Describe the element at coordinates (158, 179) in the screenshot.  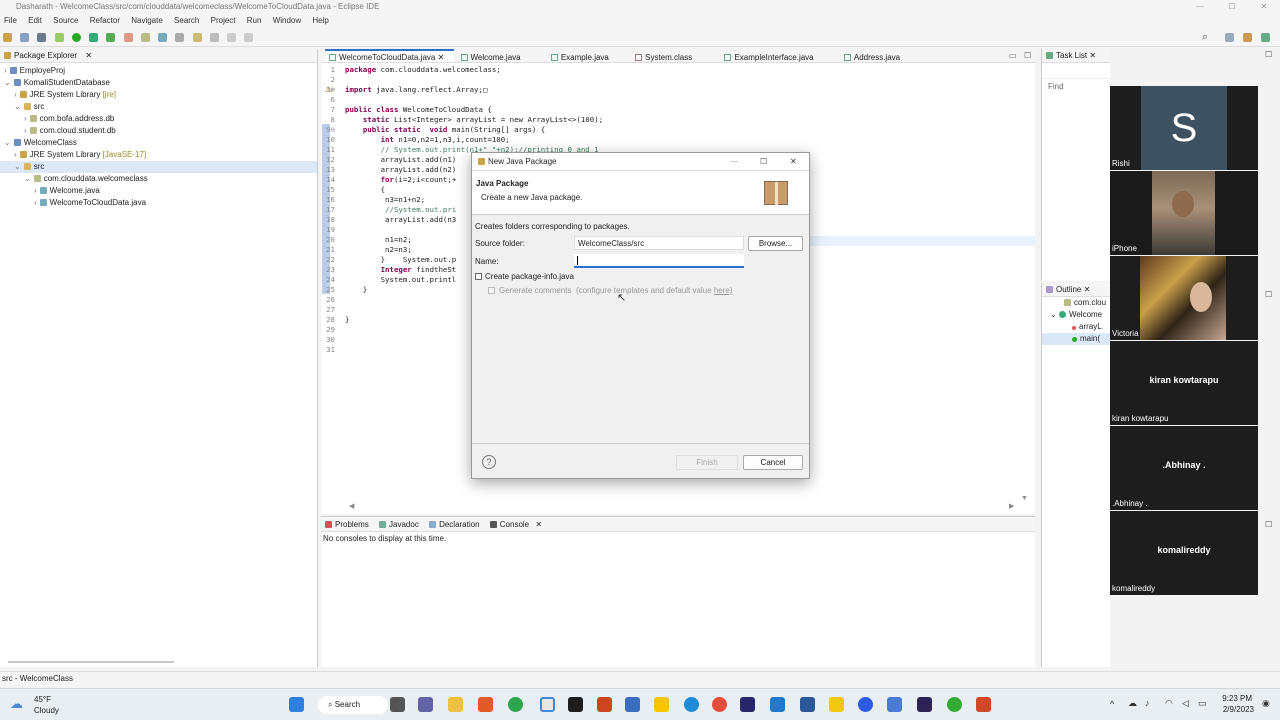
I see `tree-item: ⌄ com.clouddata.welcomeclass` at that location.